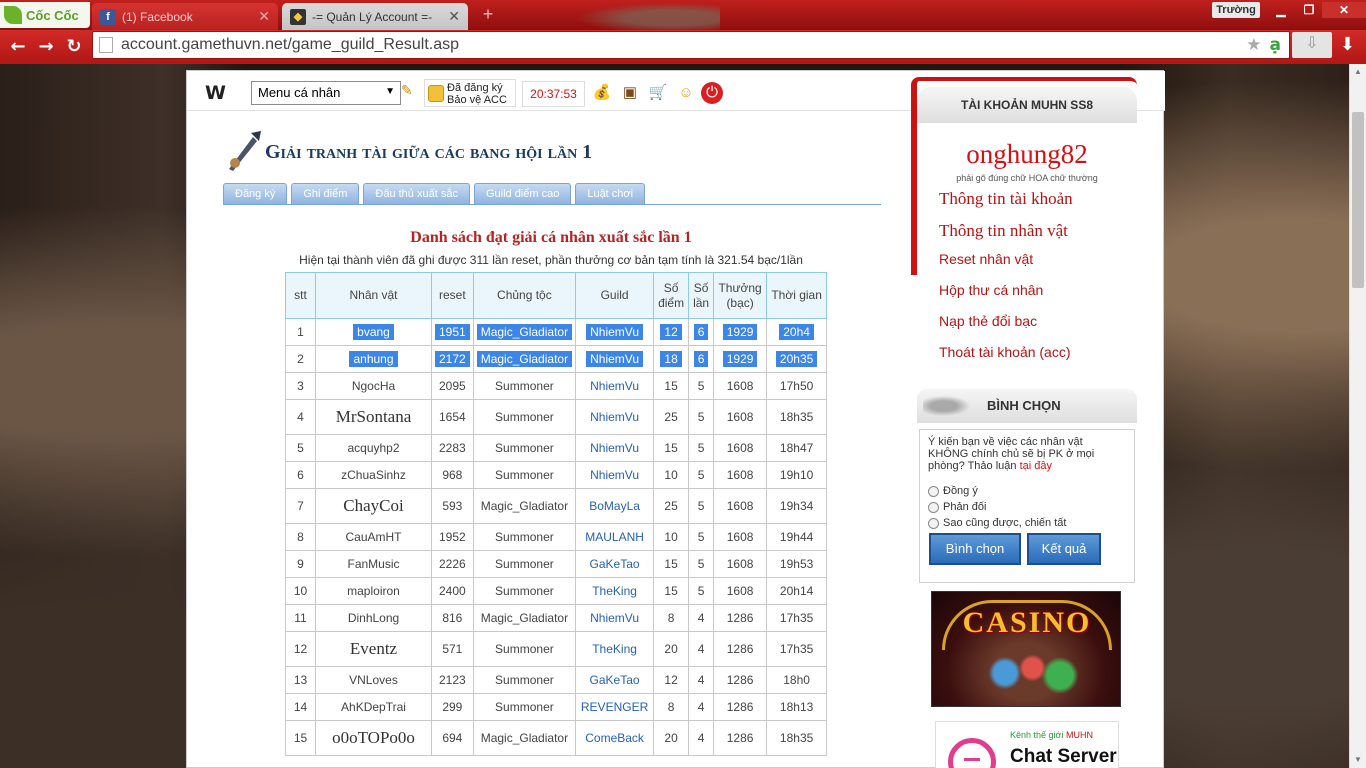 The image size is (1366, 768). Describe the element at coordinates (416, 193) in the screenshot. I see `tab-top-players: Đấu thủ xuất sắc` at that location.